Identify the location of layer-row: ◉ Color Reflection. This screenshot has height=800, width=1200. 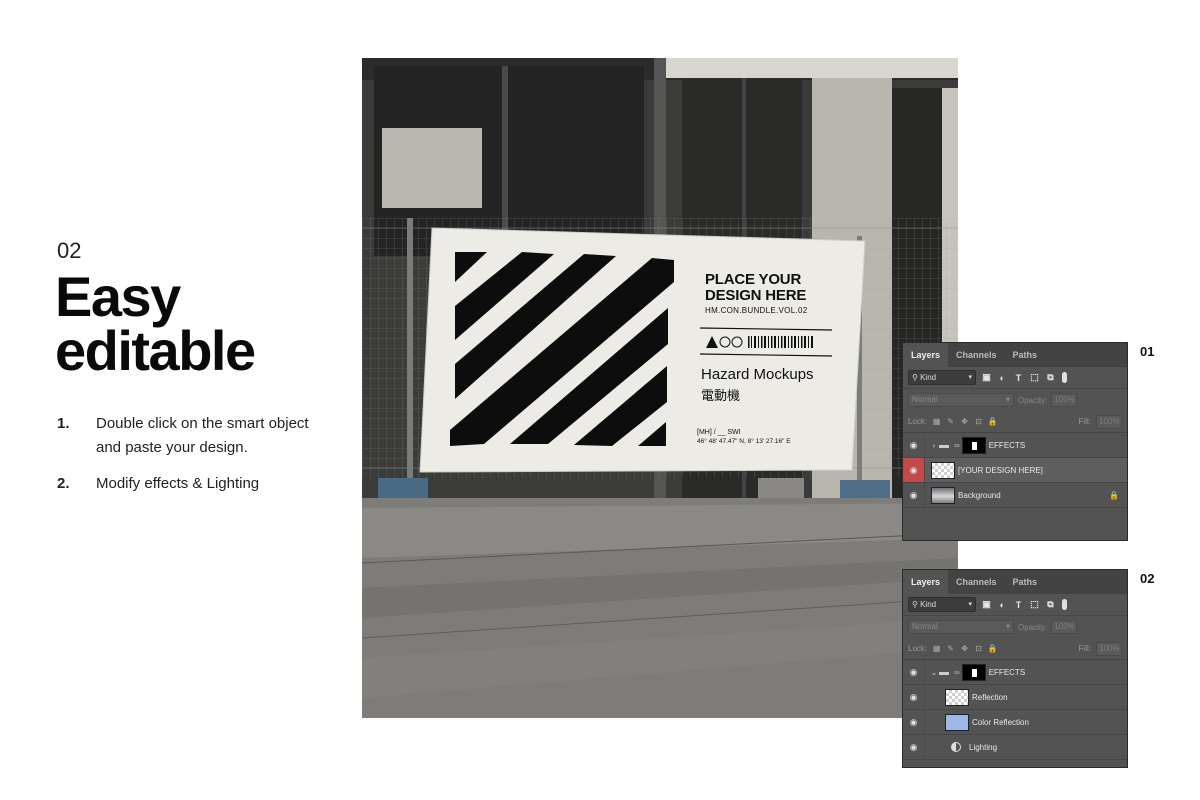
(1015, 722).